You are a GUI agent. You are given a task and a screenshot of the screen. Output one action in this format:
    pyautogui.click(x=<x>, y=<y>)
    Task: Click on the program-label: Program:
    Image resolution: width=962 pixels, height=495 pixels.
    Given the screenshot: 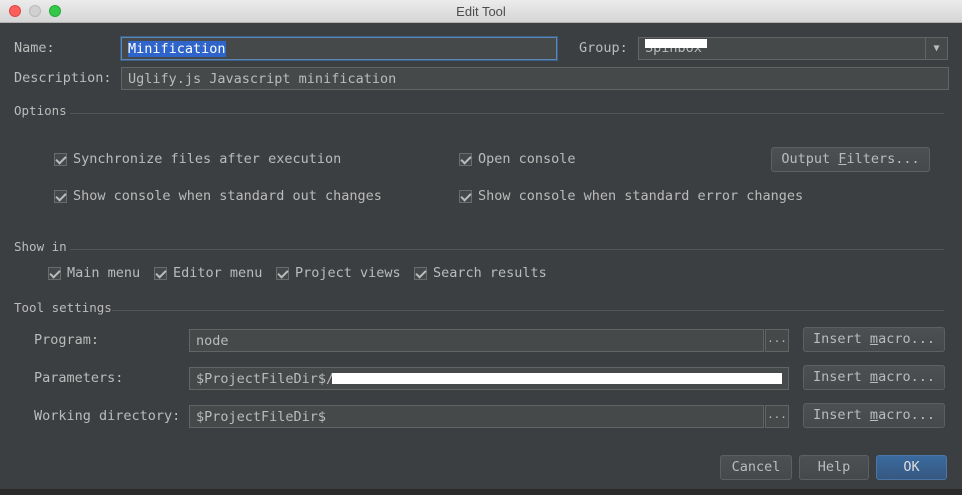 What is the action you would take?
    pyautogui.click(x=67, y=340)
    